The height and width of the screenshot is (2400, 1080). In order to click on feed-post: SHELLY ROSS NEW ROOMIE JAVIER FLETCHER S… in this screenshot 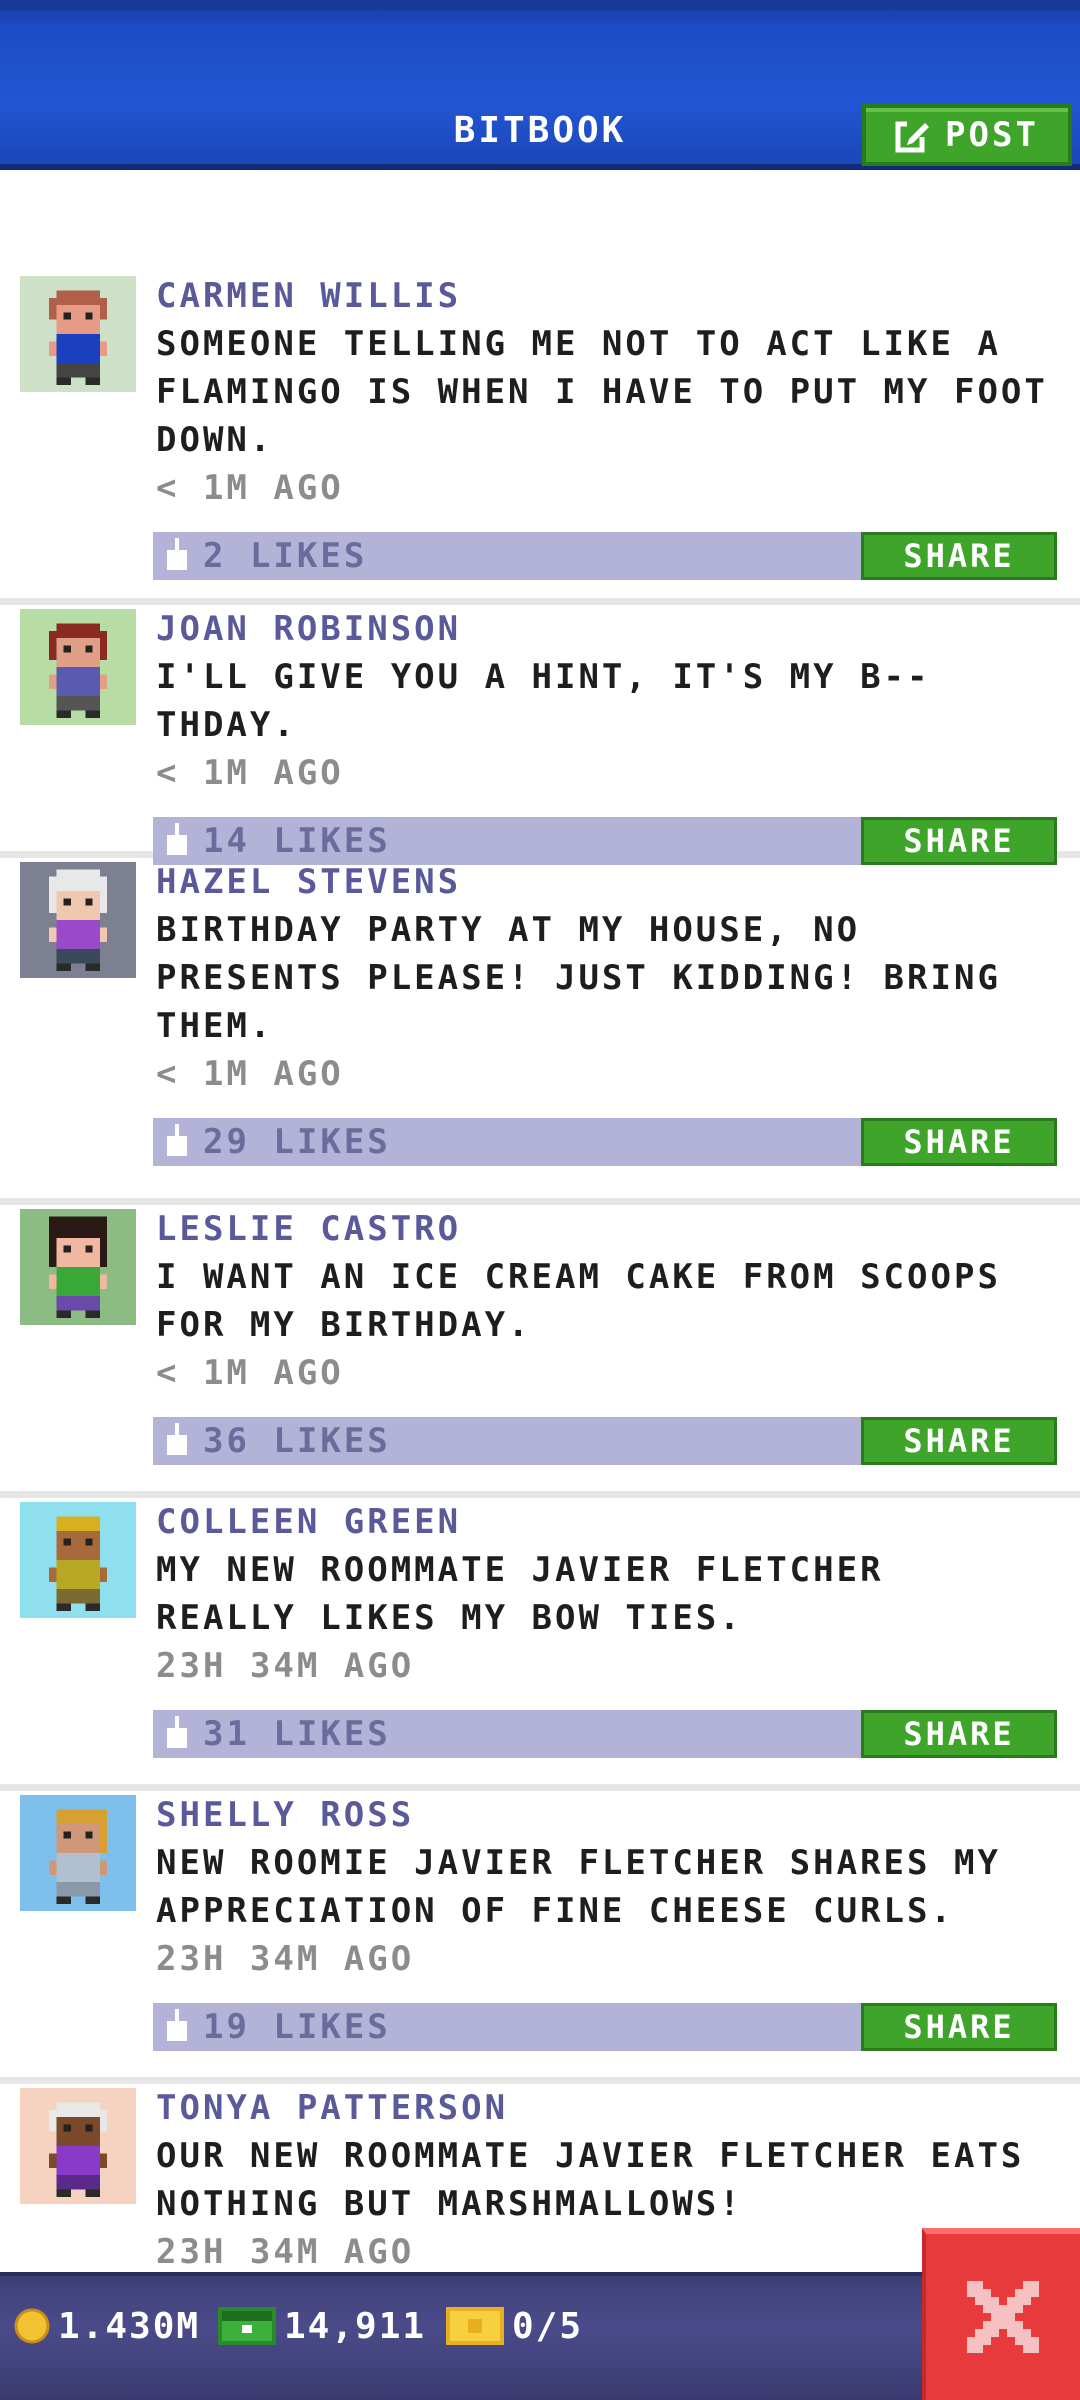, I will do `click(540, 1937)`.